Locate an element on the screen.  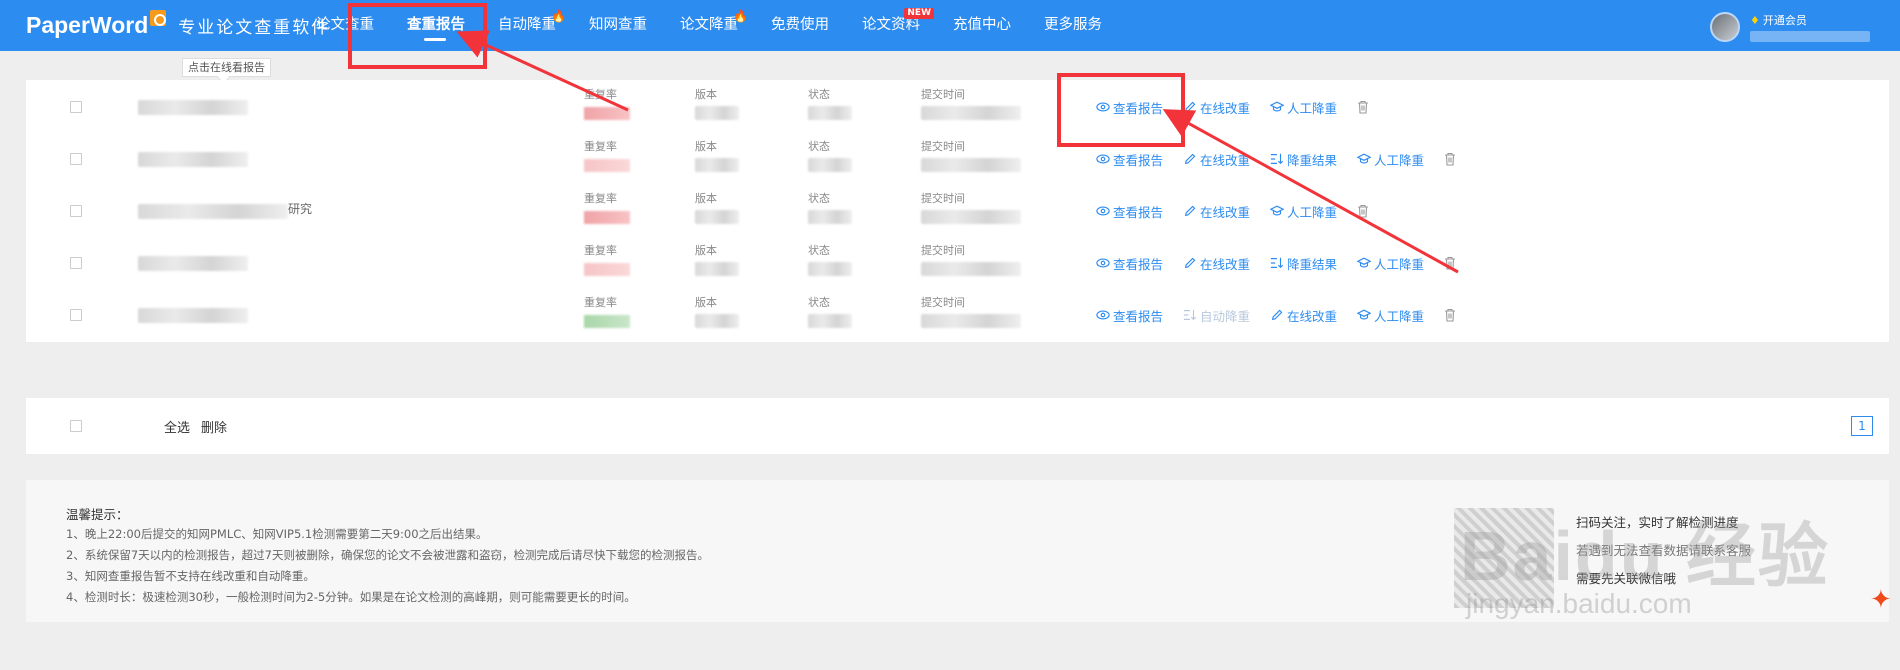
reduce-list-icon is located at coordinates (1277, 159).